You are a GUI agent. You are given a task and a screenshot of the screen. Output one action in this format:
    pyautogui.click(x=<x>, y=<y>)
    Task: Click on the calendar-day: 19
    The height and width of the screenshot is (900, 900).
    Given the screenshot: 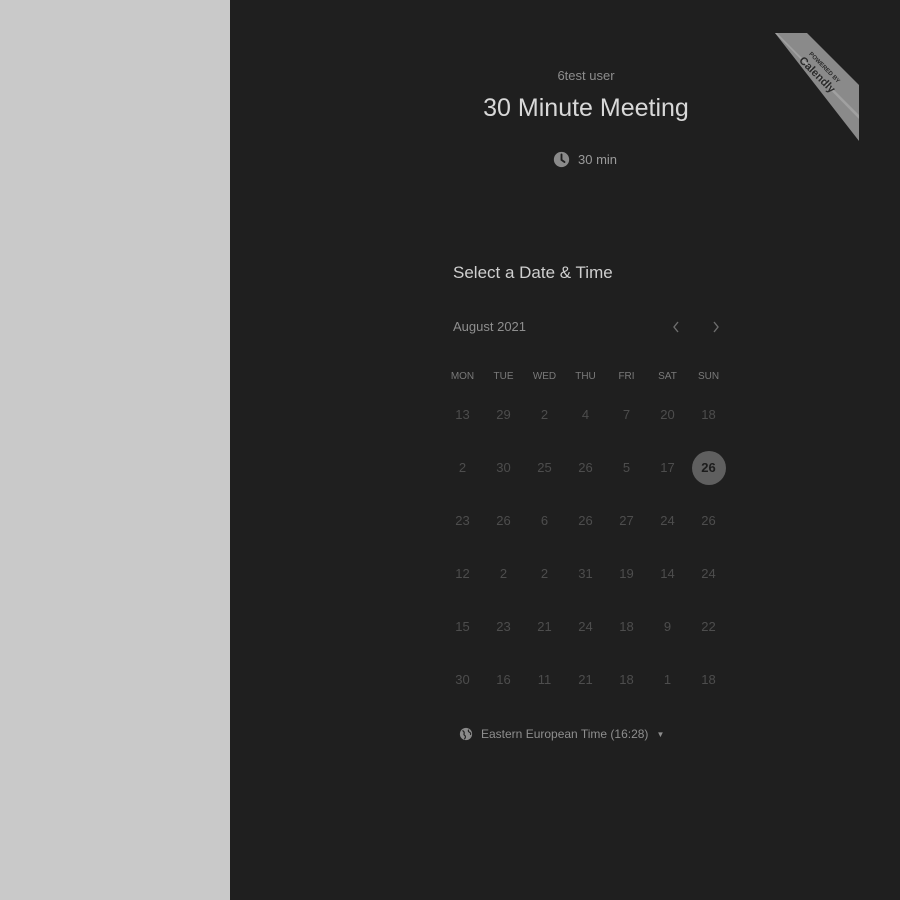 What is the action you would take?
    pyautogui.click(x=626, y=573)
    